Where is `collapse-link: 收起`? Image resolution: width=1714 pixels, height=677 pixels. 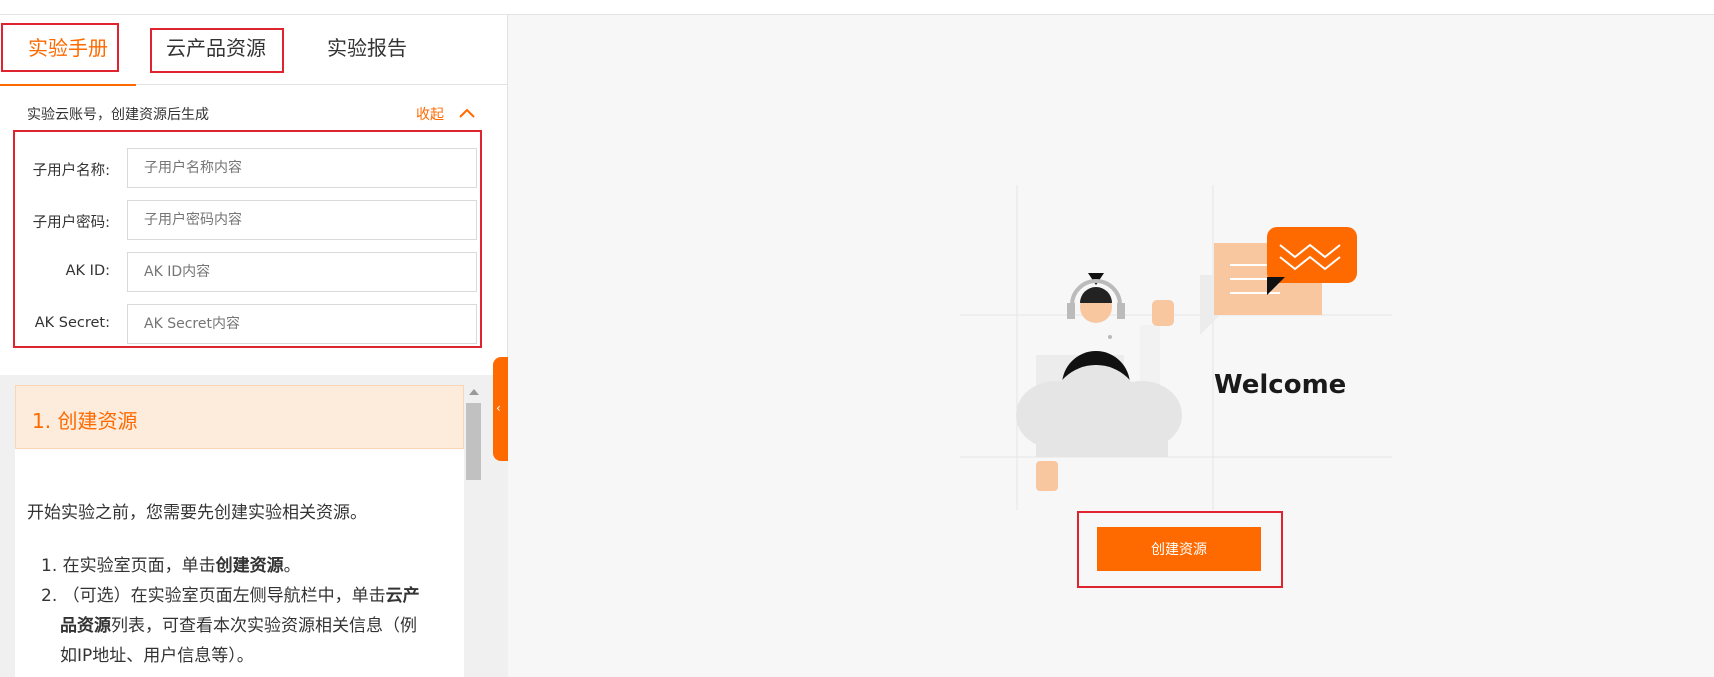 collapse-link: 收起 is located at coordinates (430, 114).